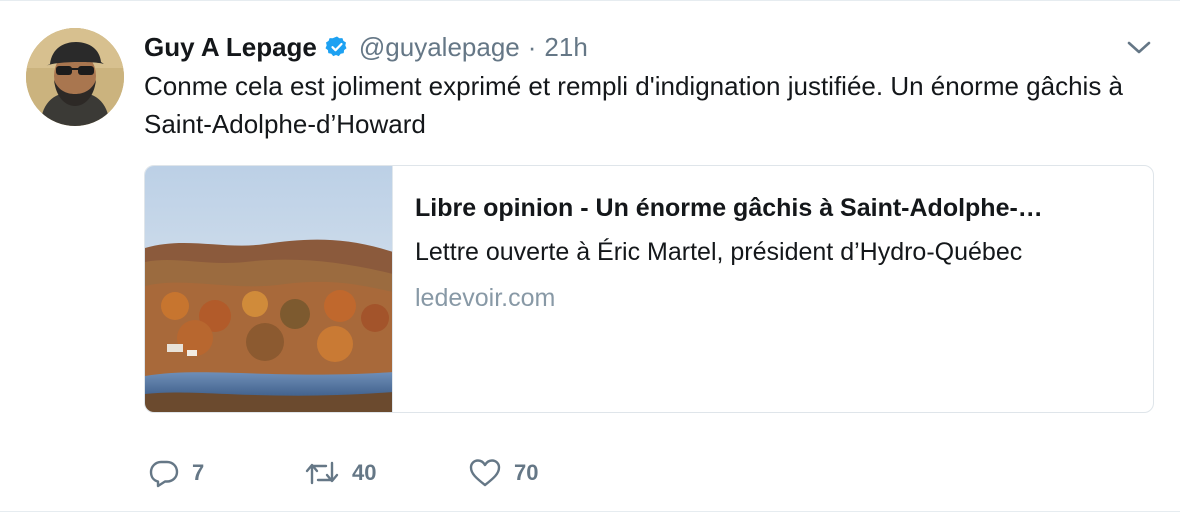 The image size is (1180, 512). What do you see at coordinates (485, 298) in the screenshot?
I see `card-domain: ledevoir.com` at bounding box center [485, 298].